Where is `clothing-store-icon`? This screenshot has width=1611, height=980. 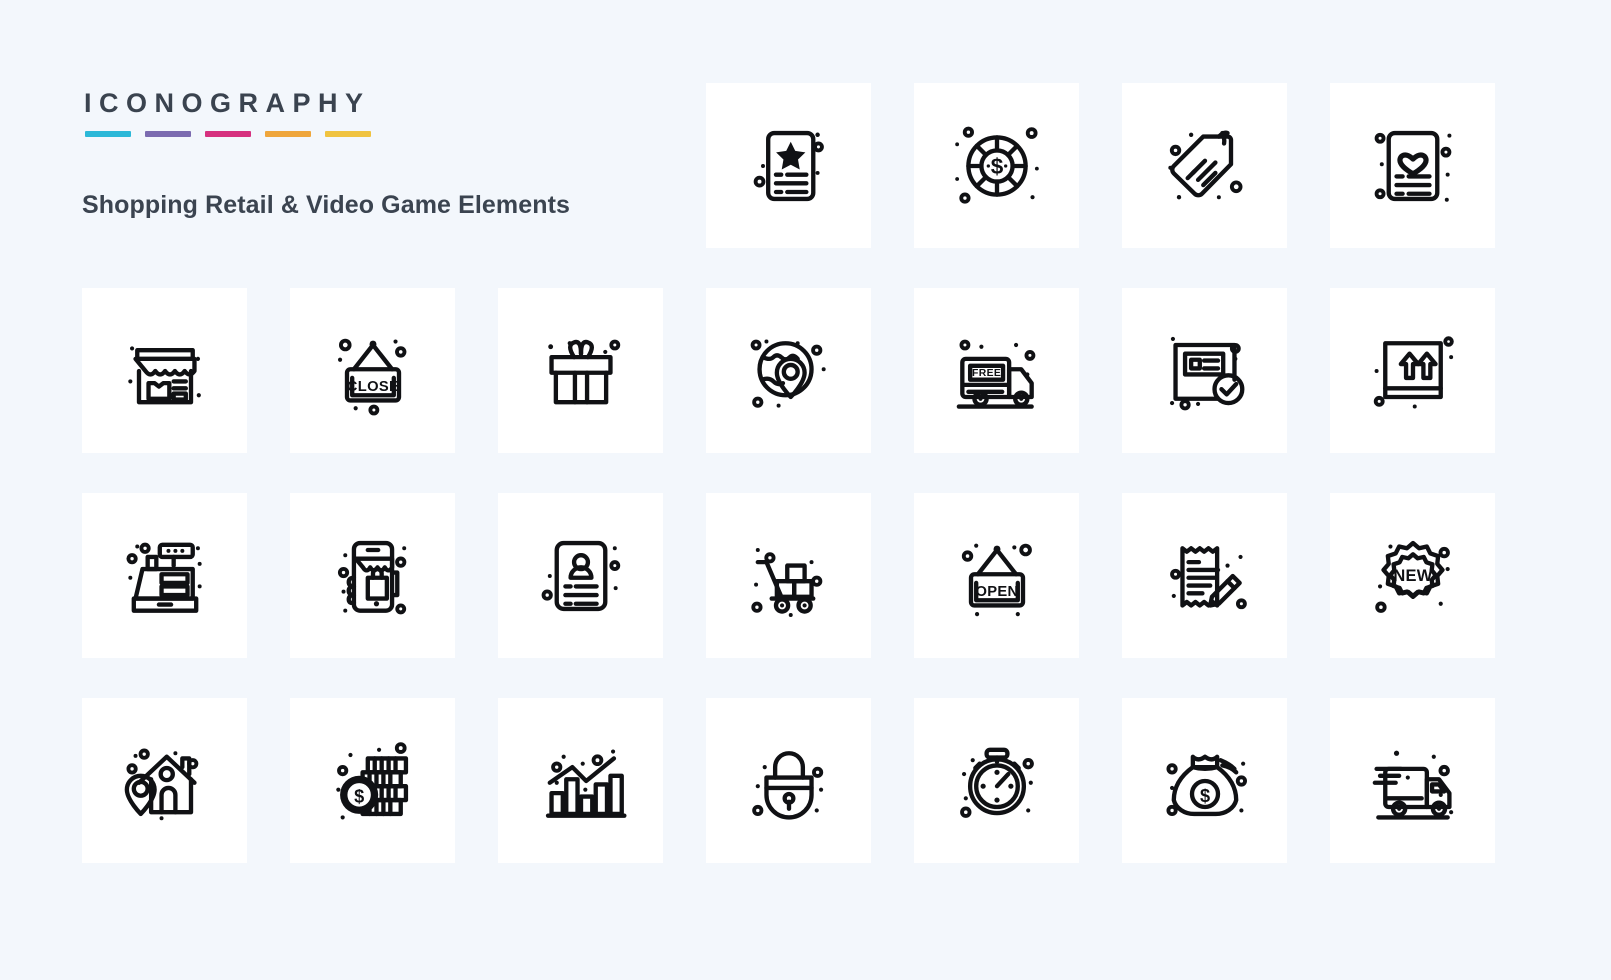
clothing-store-icon is located at coordinates (164, 374).